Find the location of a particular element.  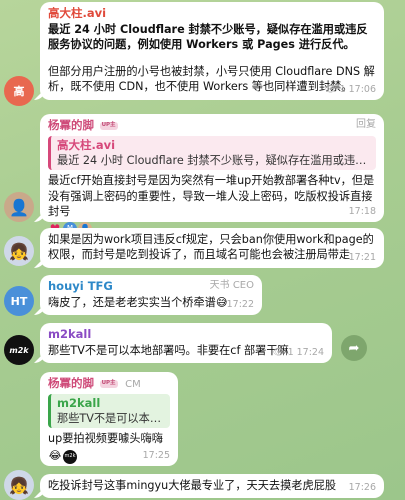

avatar-initial: 高 is located at coordinates (19, 91).